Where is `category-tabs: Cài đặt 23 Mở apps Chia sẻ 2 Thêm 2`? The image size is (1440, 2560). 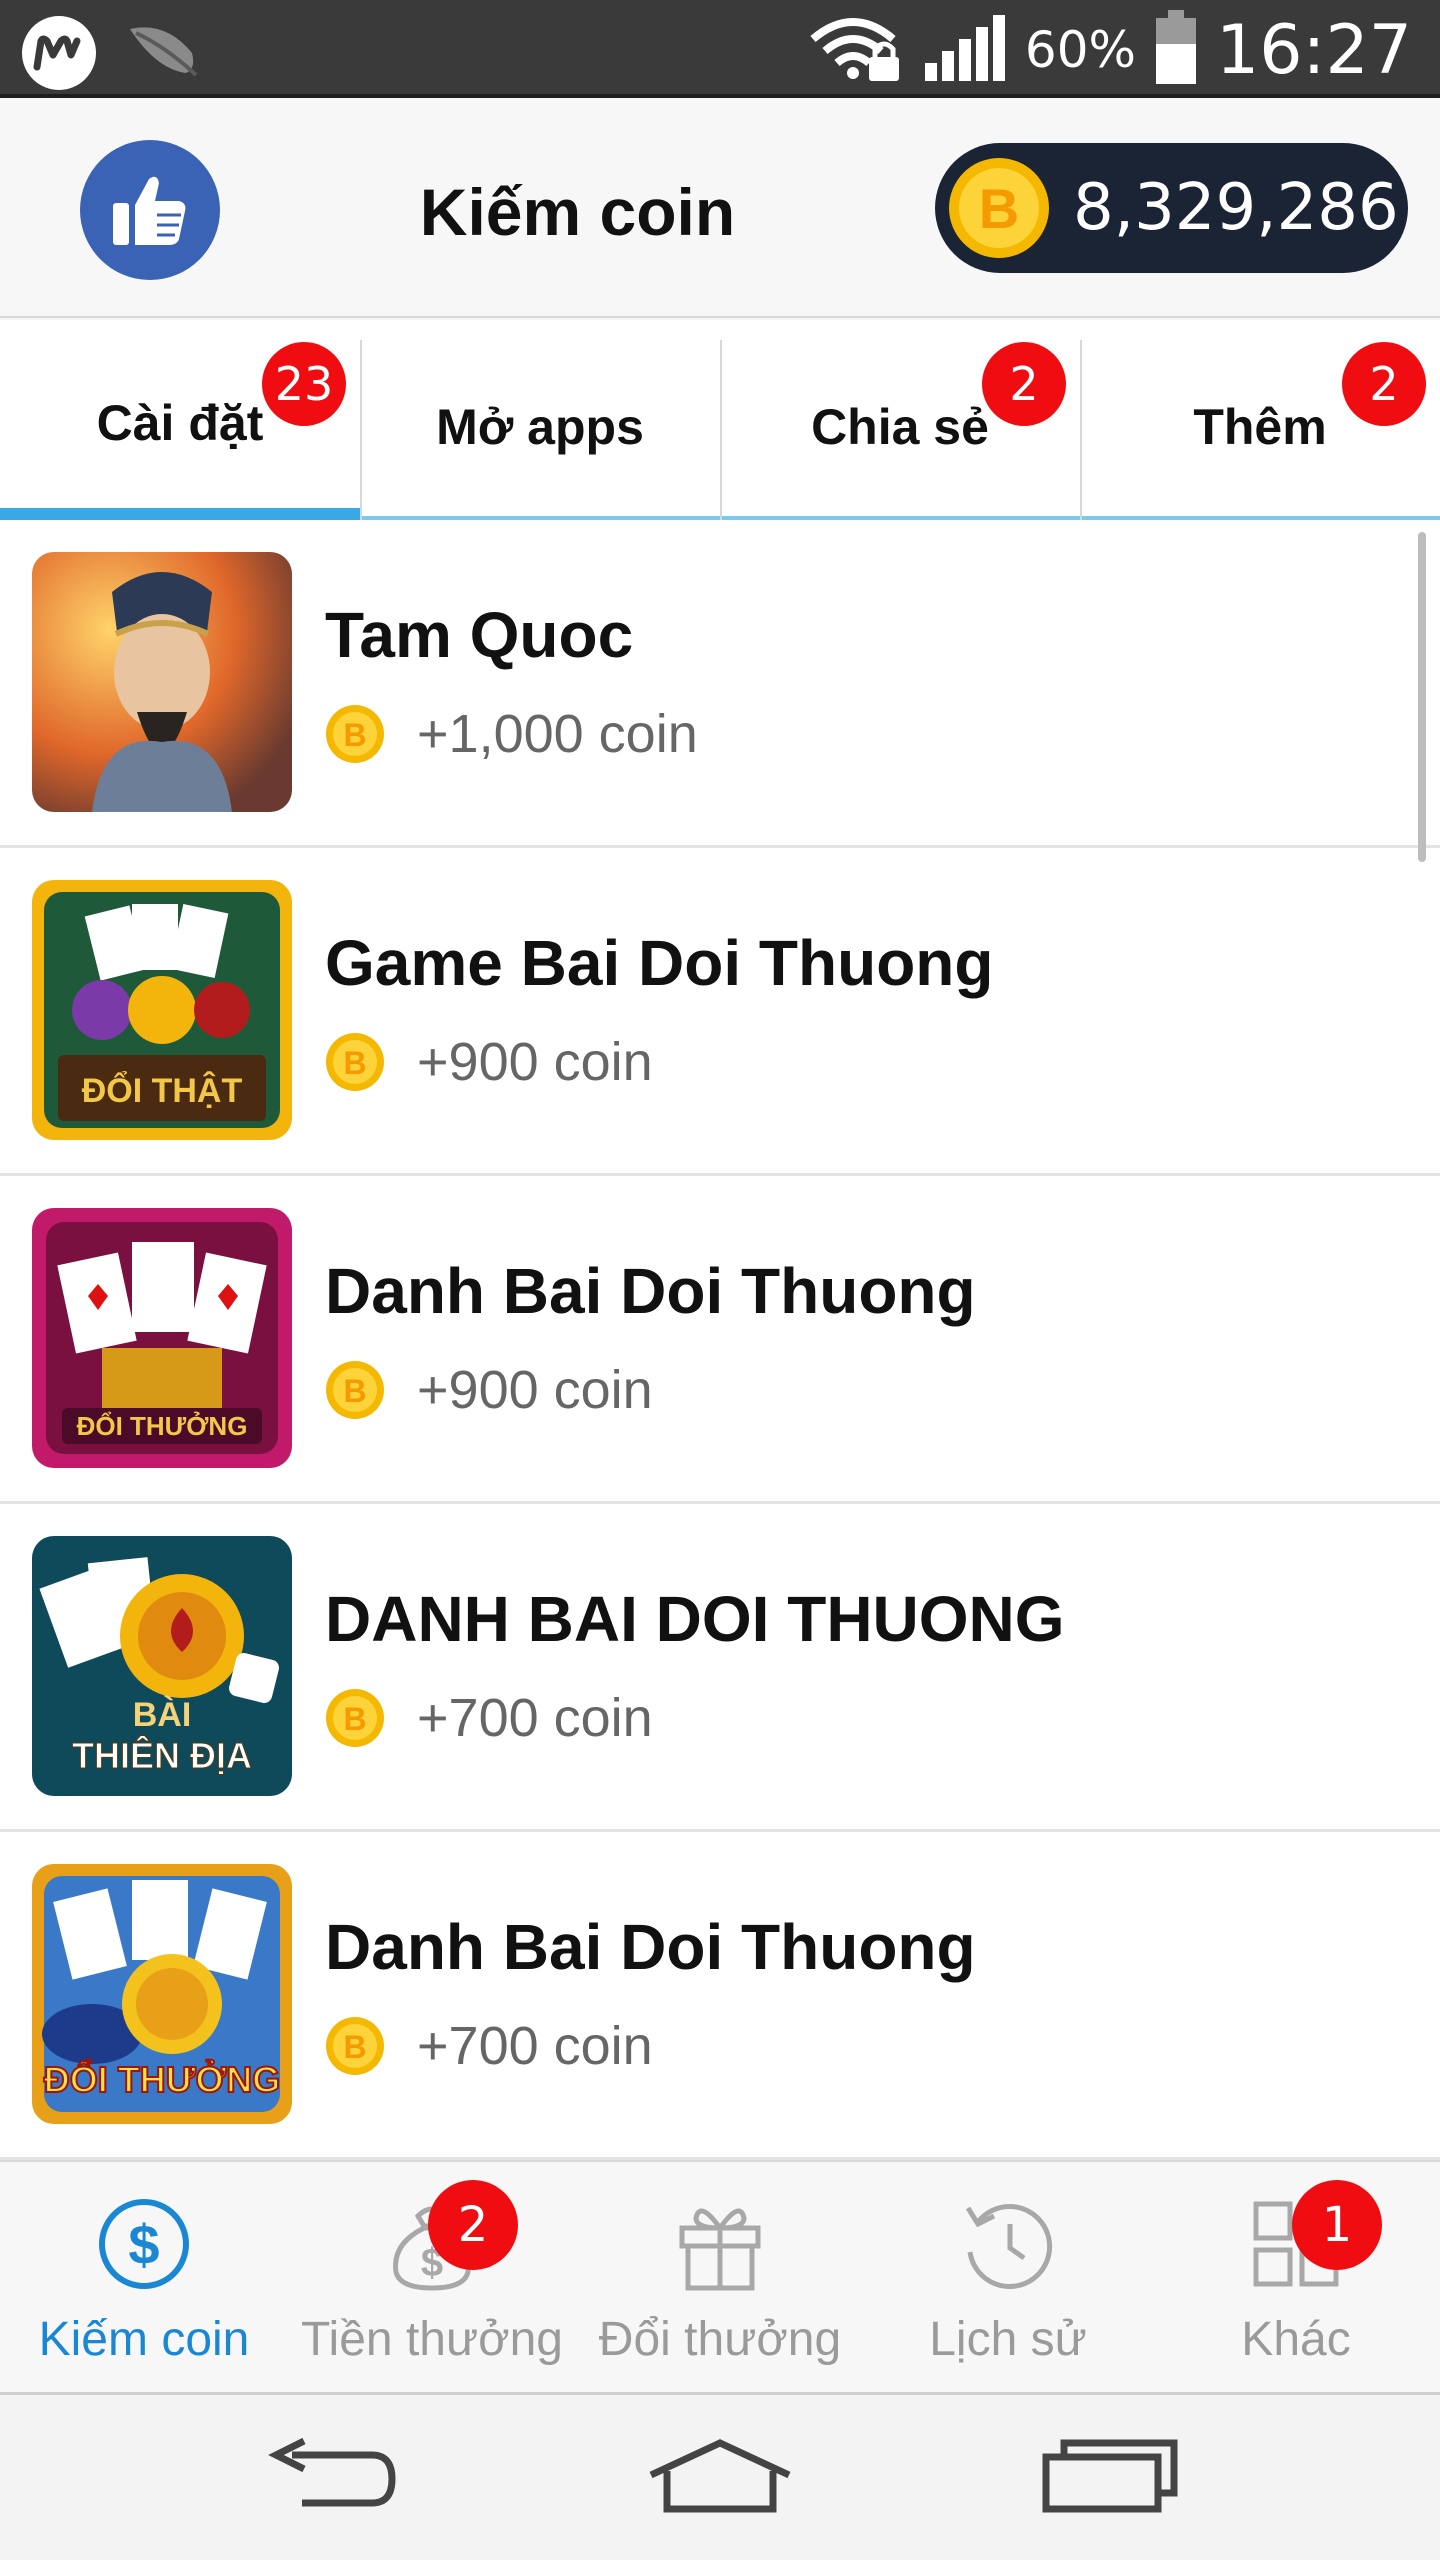 category-tabs: Cài đặt 23 Mở apps Chia sẻ 2 Thêm 2 is located at coordinates (720, 420).